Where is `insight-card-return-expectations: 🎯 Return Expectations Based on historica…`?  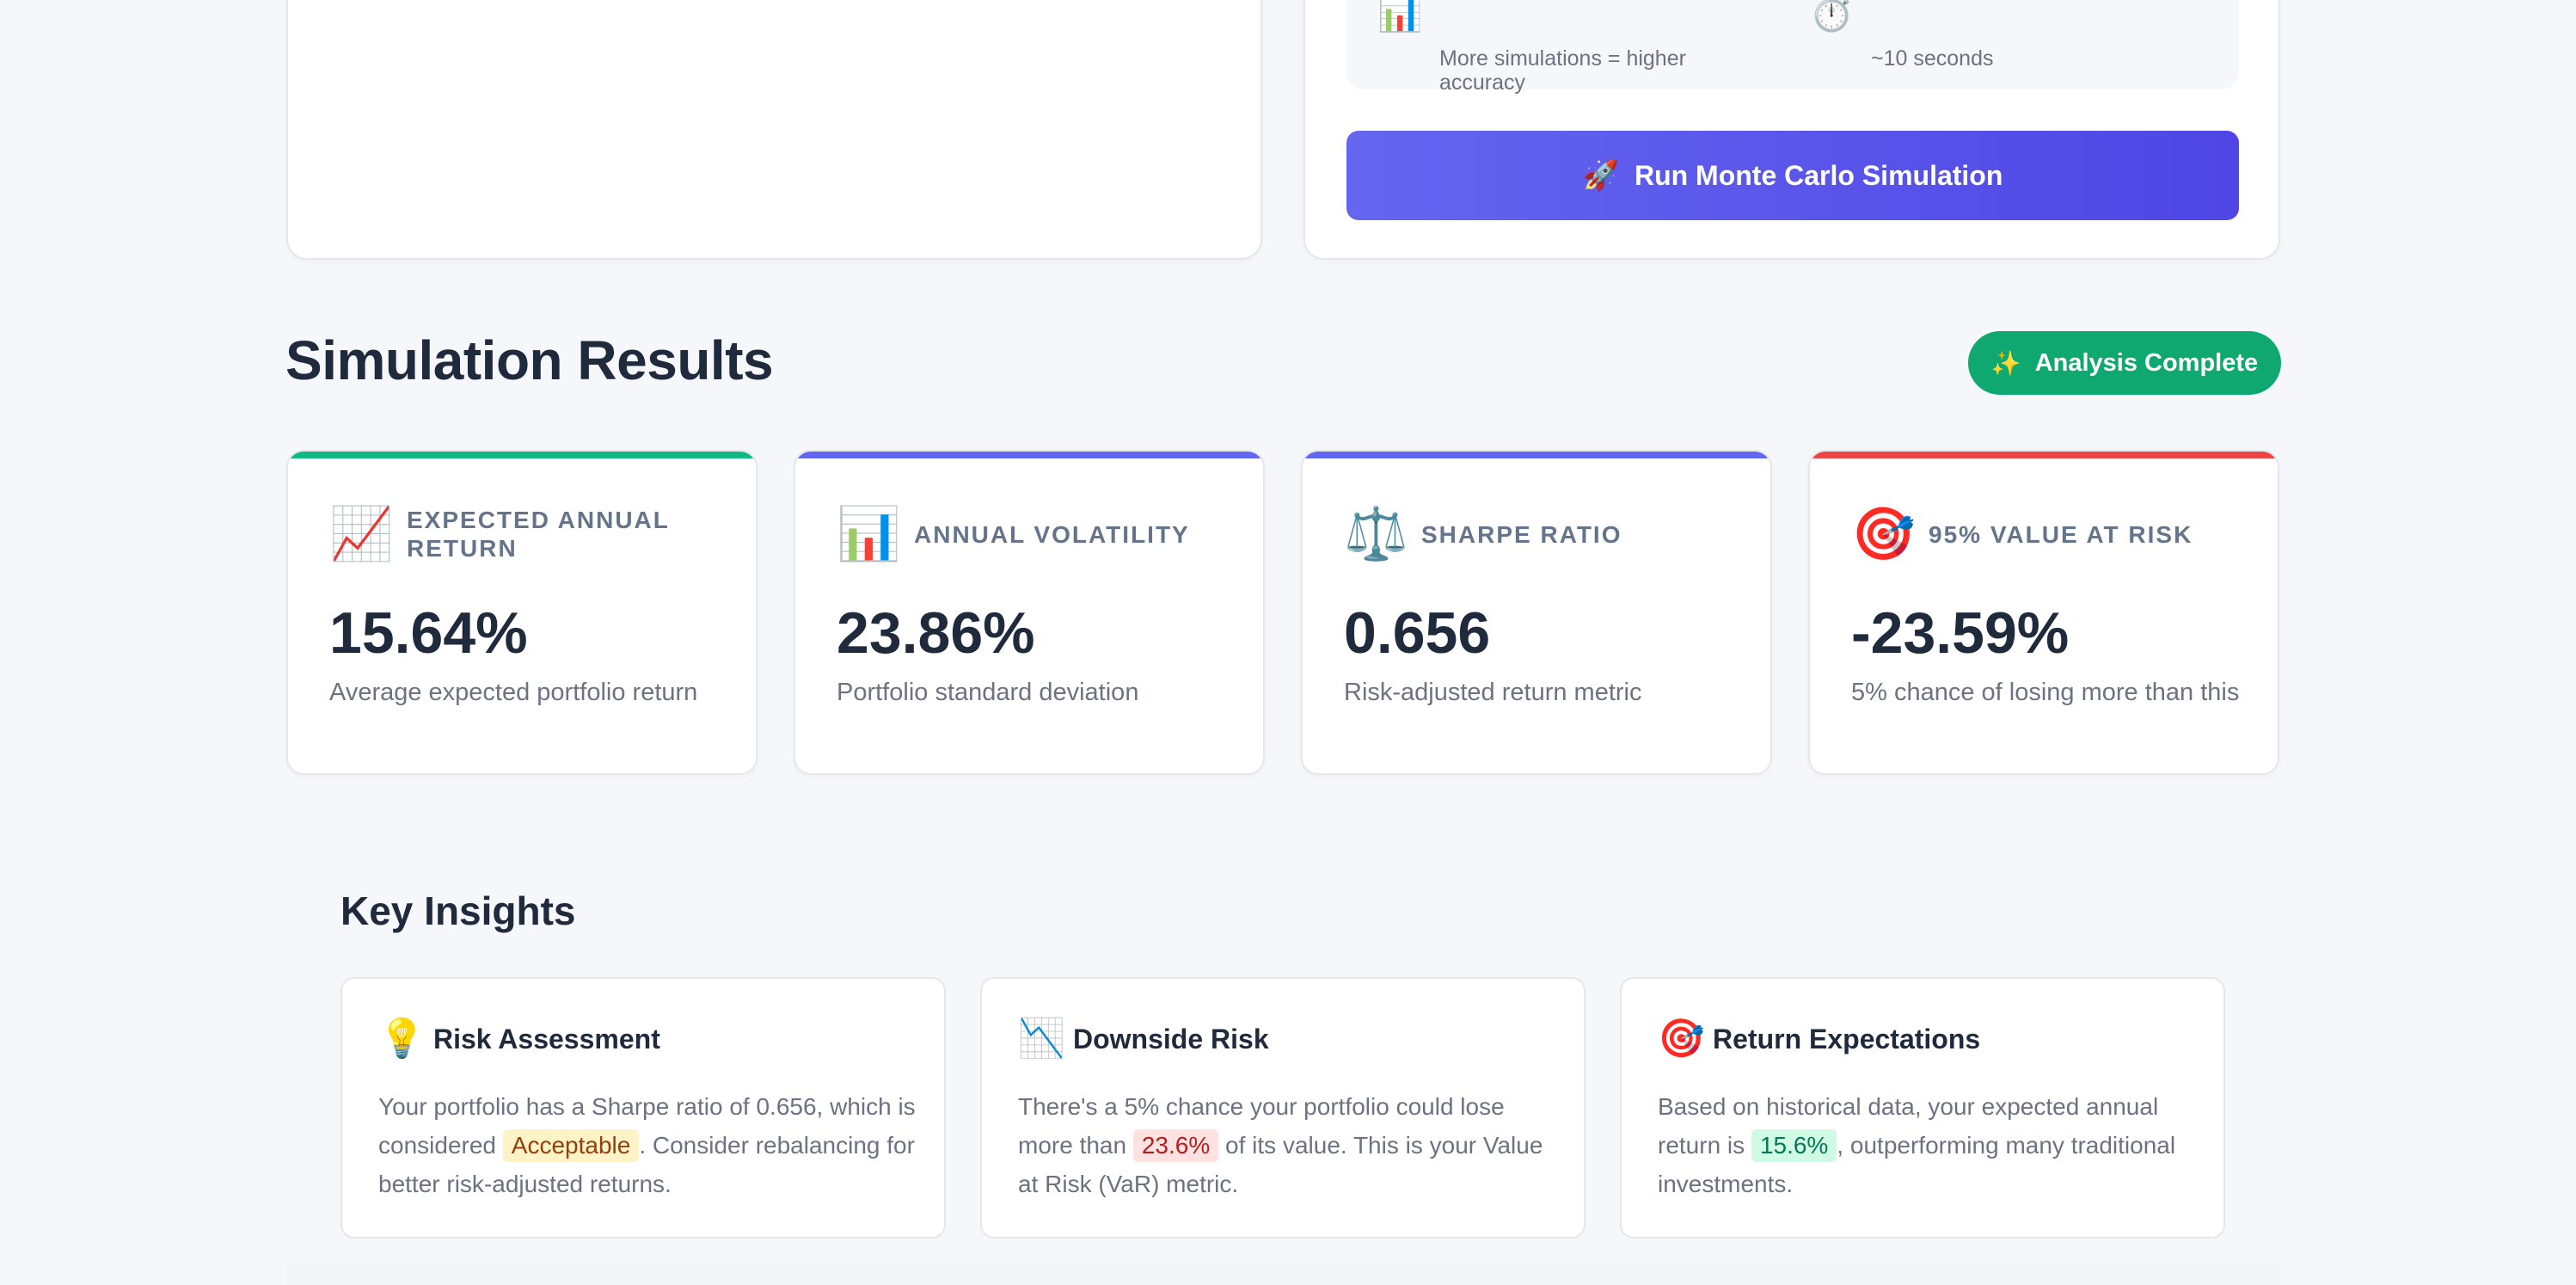 insight-card-return-expectations: 🎯 Return Expectations Based on historica… is located at coordinates (1923, 1108).